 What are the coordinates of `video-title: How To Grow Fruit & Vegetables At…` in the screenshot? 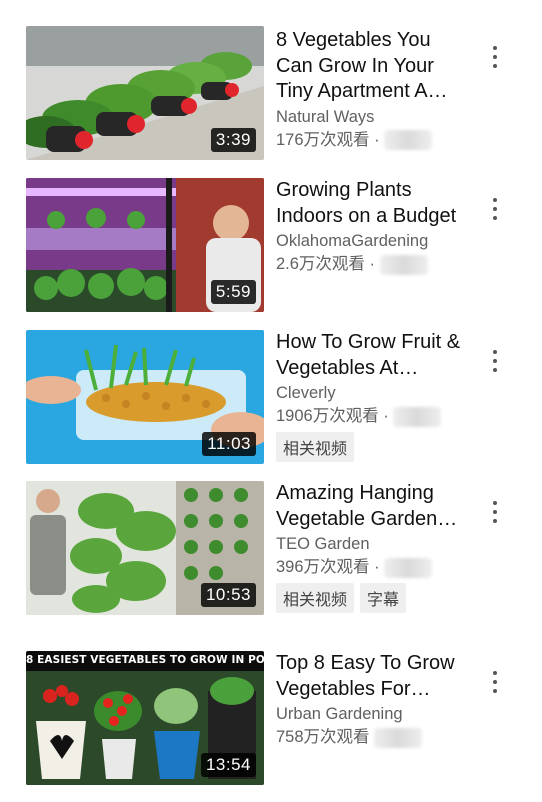 It's located at (371, 355).